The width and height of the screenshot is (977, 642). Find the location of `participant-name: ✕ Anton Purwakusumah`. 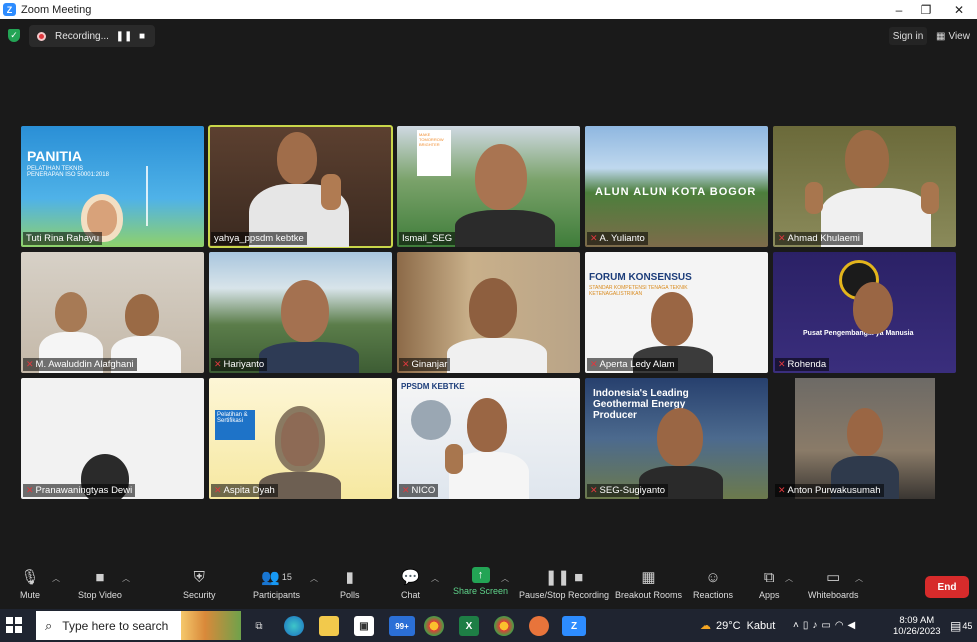

participant-name: ✕ Anton Purwakusumah is located at coordinates (829, 490).